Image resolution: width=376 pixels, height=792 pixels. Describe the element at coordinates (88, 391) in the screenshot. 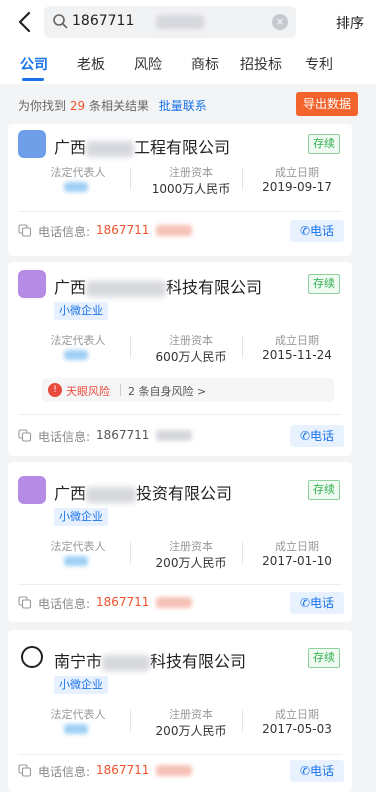

I see `risk-title: 天眼风险` at that location.